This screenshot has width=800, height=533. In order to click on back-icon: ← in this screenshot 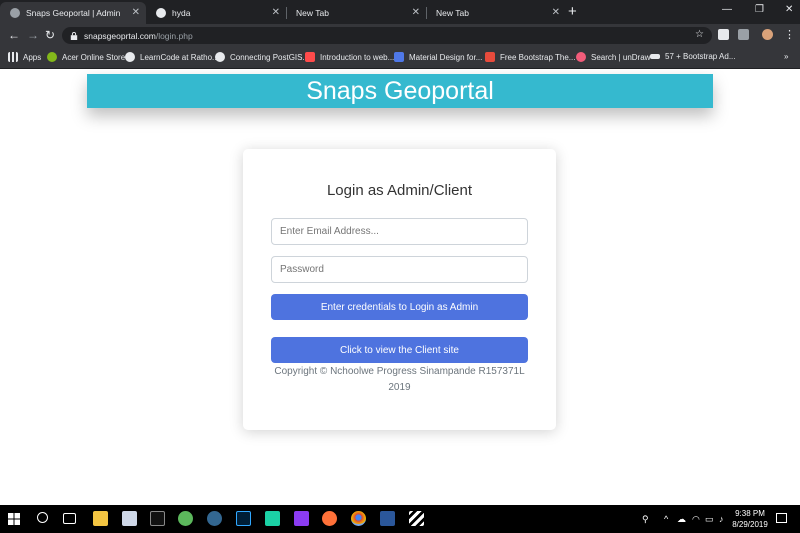, I will do `click(14, 35)`.